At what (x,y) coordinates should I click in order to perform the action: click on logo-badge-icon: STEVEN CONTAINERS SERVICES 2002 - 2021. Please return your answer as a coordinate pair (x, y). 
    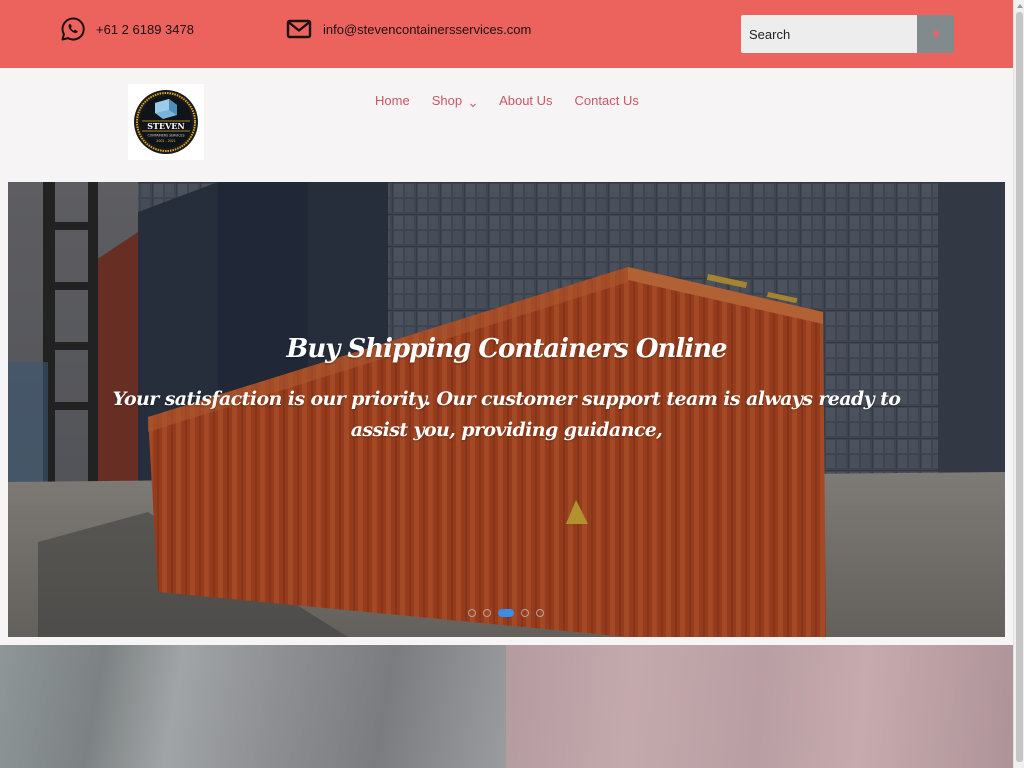
    Looking at the image, I should click on (166, 122).